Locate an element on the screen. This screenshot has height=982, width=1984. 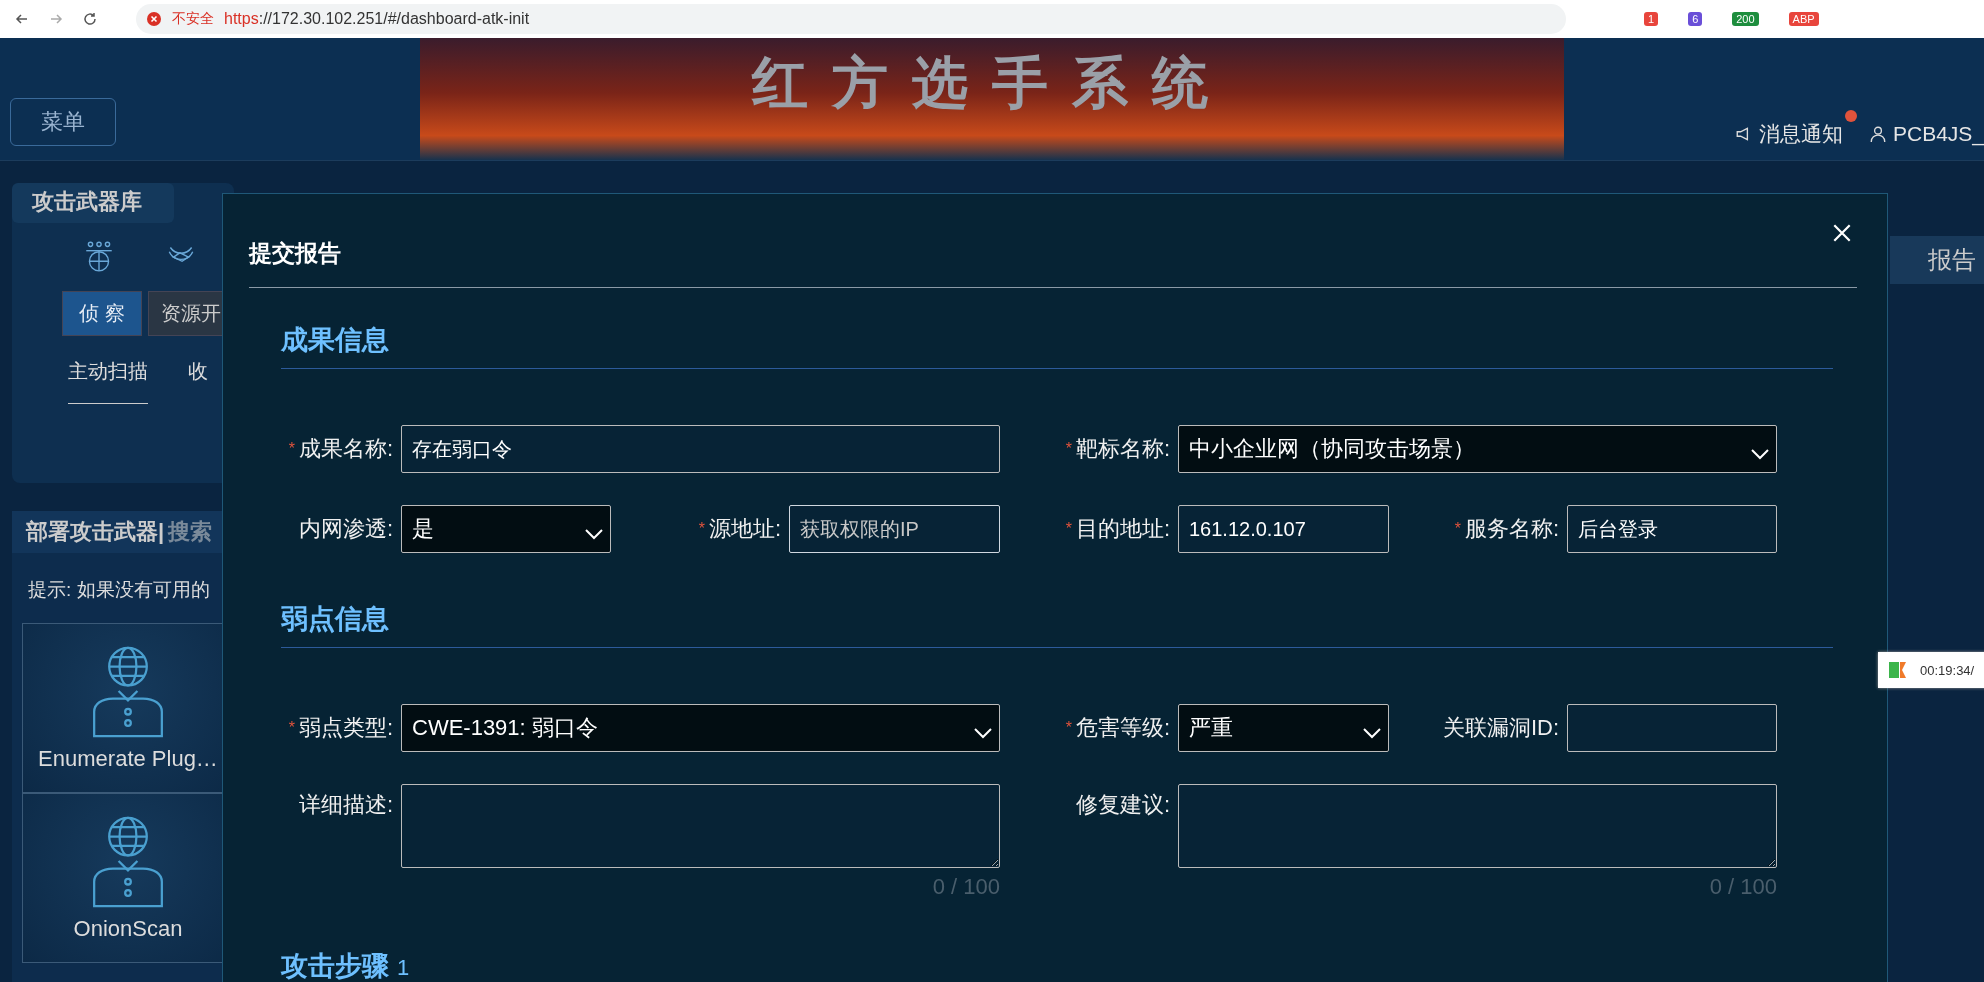
menu-button: 菜单 is located at coordinates (63, 122).